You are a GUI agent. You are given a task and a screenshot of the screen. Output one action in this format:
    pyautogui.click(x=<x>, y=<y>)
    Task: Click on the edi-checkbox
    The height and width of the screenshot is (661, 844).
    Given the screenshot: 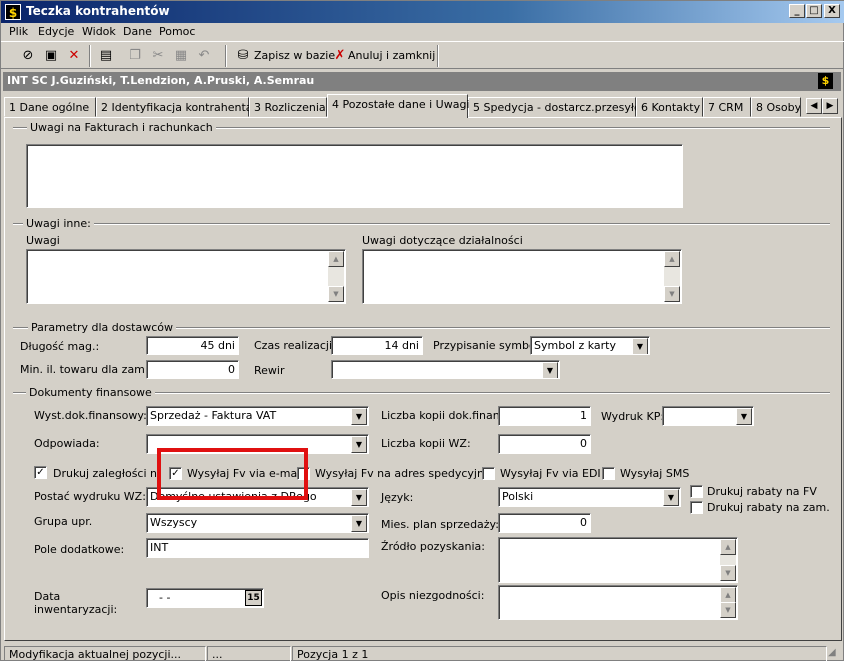 What is the action you would take?
    pyautogui.click(x=488, y=473)
    